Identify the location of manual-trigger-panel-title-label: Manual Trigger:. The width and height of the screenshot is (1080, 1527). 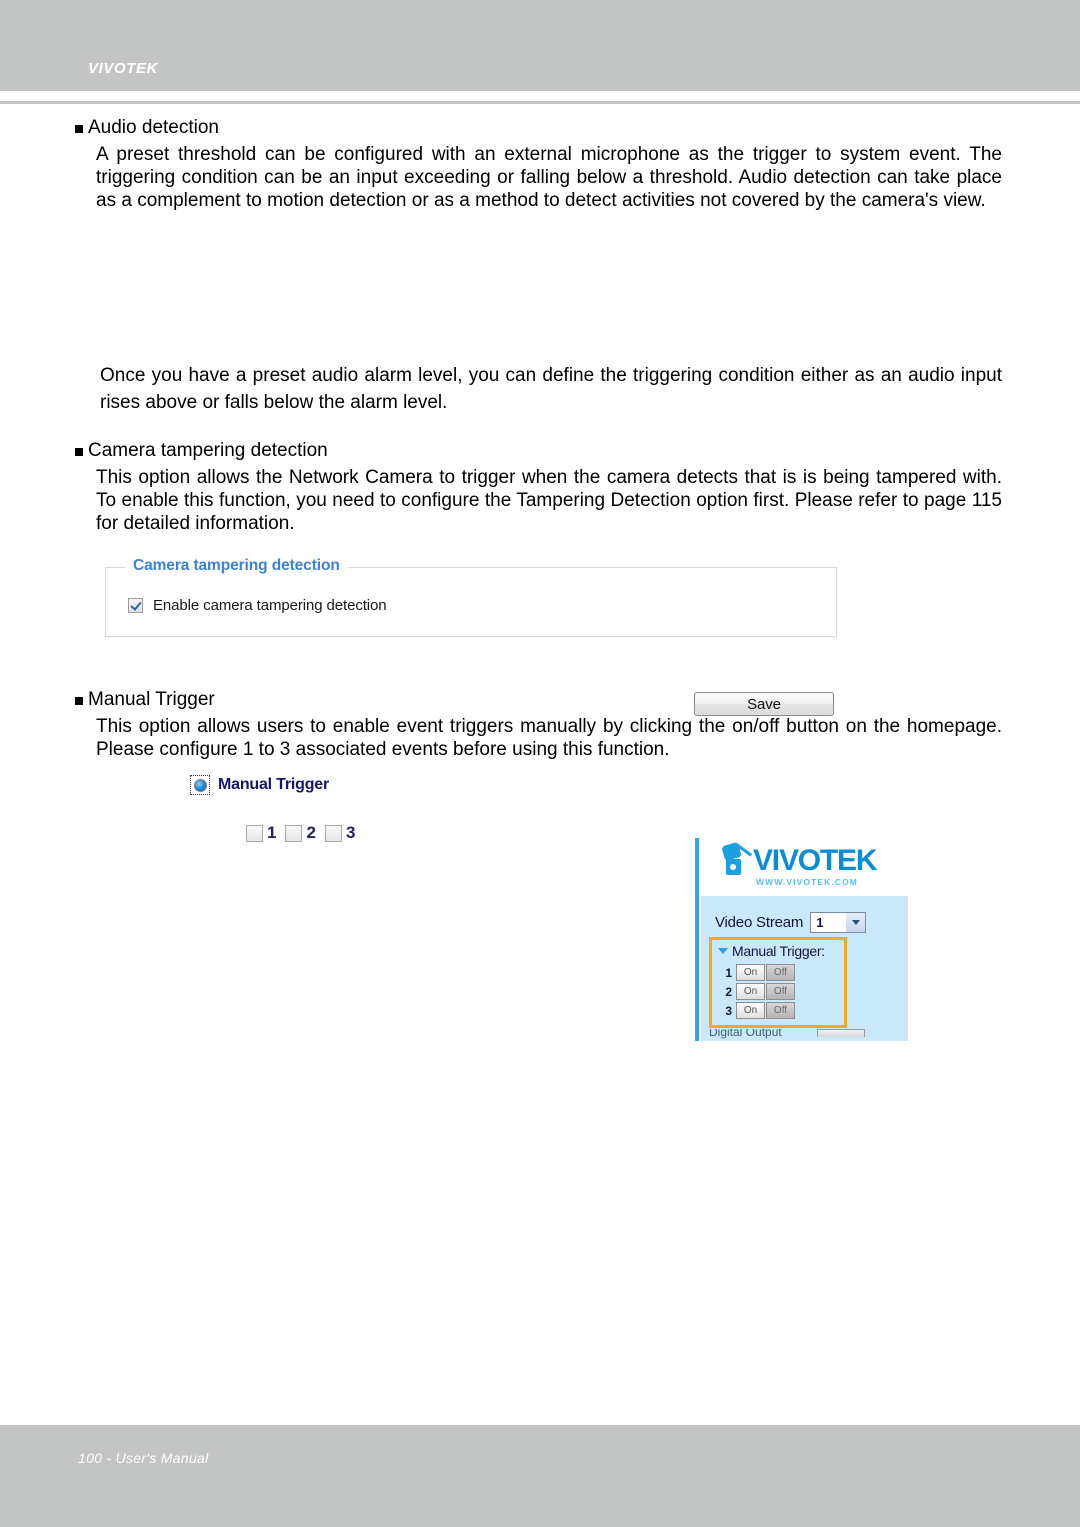
(778, 951).